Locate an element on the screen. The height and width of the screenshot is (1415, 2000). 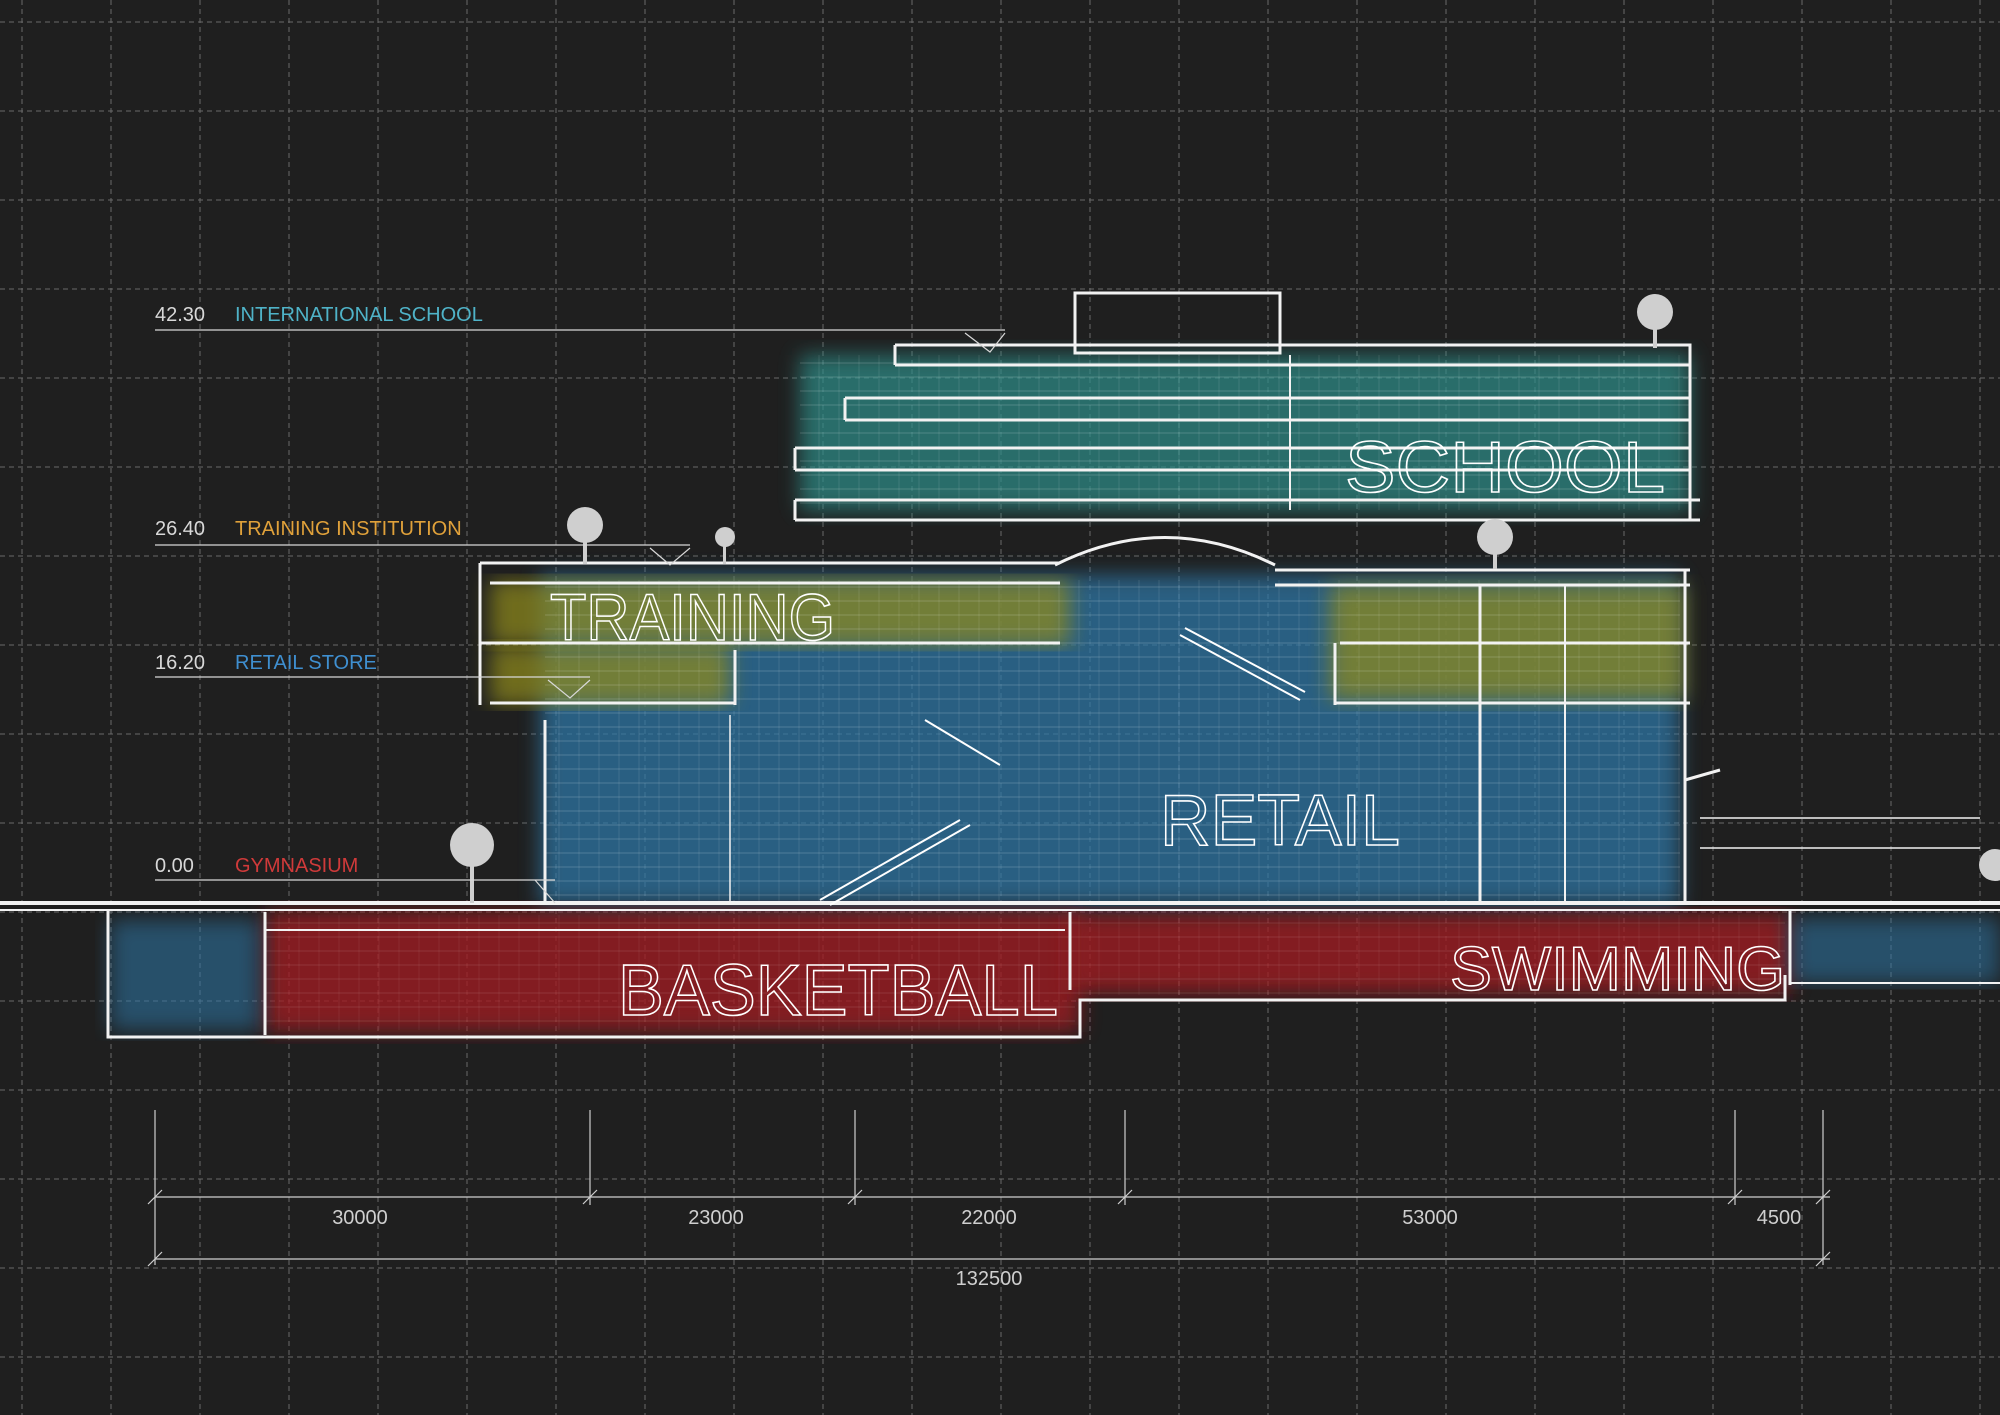
dimension-segment-1: 30000 is located at coordinates (360, 1218).